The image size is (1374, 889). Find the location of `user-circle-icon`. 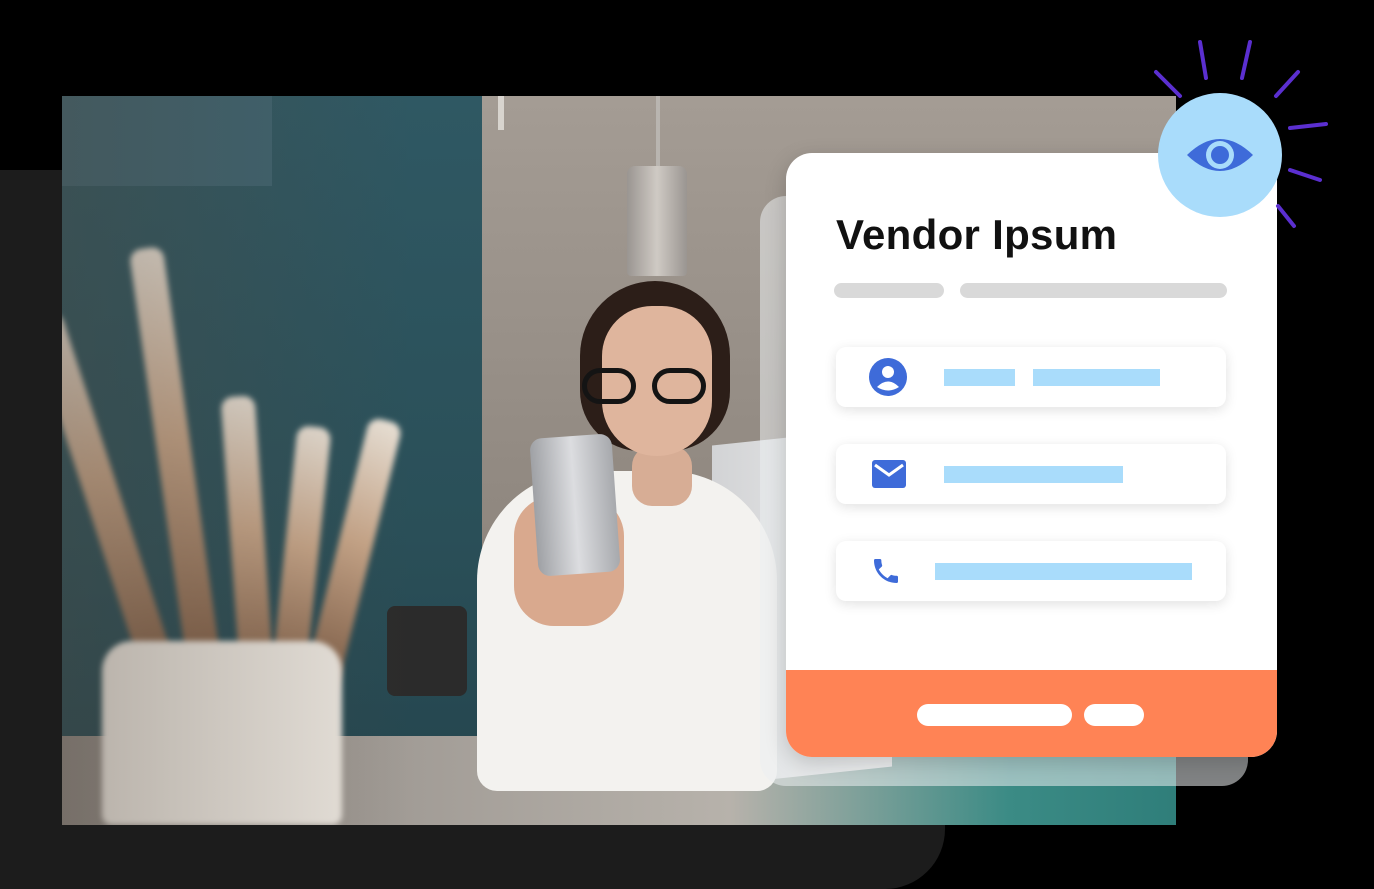

user-circle-icon is located at coordinates (888, 377).